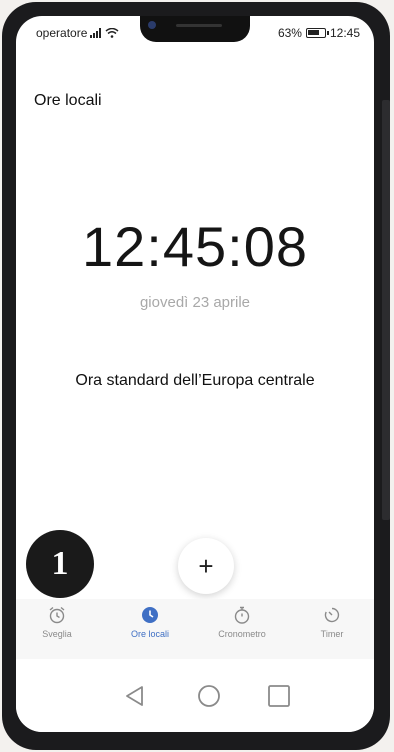  What do you see at coordinates (68, 100) in the screenshot?
I see `page-title: Ore locali` at bounding box center [68, 100].